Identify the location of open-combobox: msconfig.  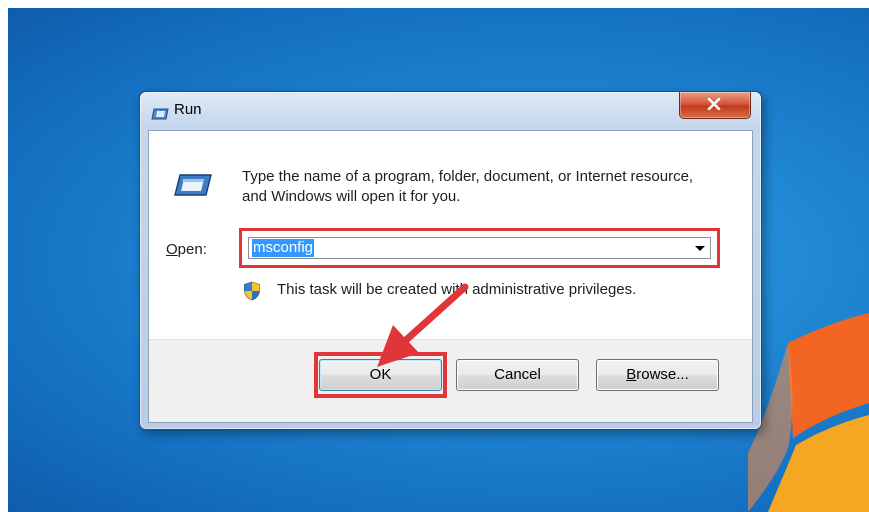
(479, 248).